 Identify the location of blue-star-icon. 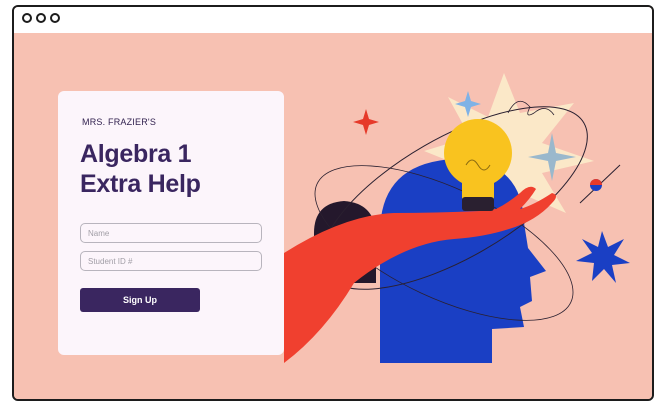
(603, 257).